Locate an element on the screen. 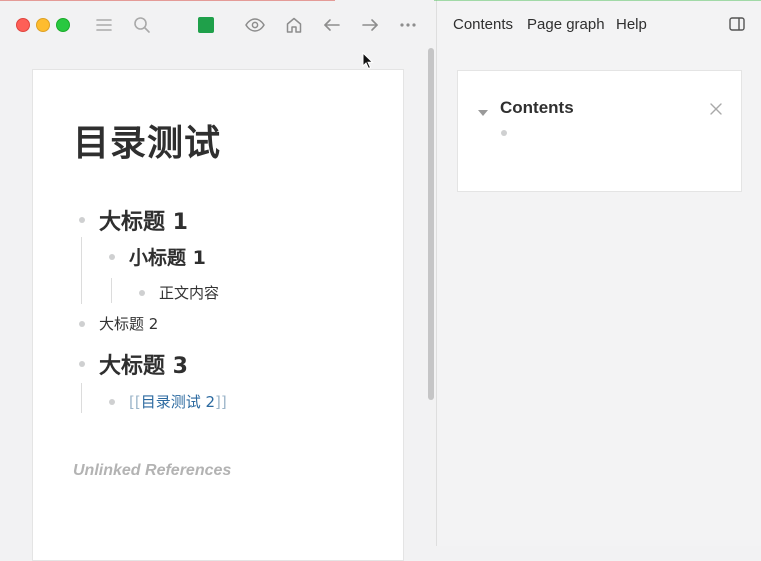 This screenshot has height=561, width=761. block-page-reference: [[目录测试 2]] is located at coordinates (168, 401).